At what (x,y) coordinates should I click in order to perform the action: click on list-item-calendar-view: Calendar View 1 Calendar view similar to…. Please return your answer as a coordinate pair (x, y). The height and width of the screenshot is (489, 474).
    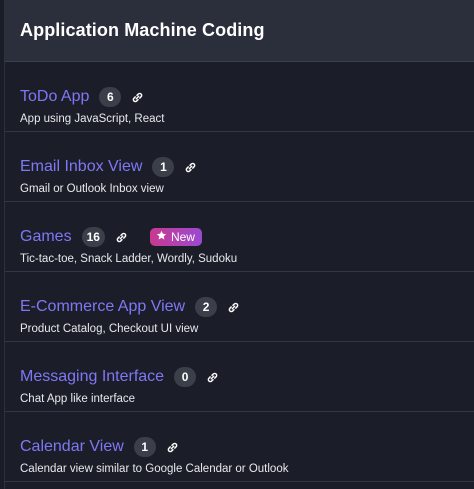
    Looking at the image, I should click on (239, 447).